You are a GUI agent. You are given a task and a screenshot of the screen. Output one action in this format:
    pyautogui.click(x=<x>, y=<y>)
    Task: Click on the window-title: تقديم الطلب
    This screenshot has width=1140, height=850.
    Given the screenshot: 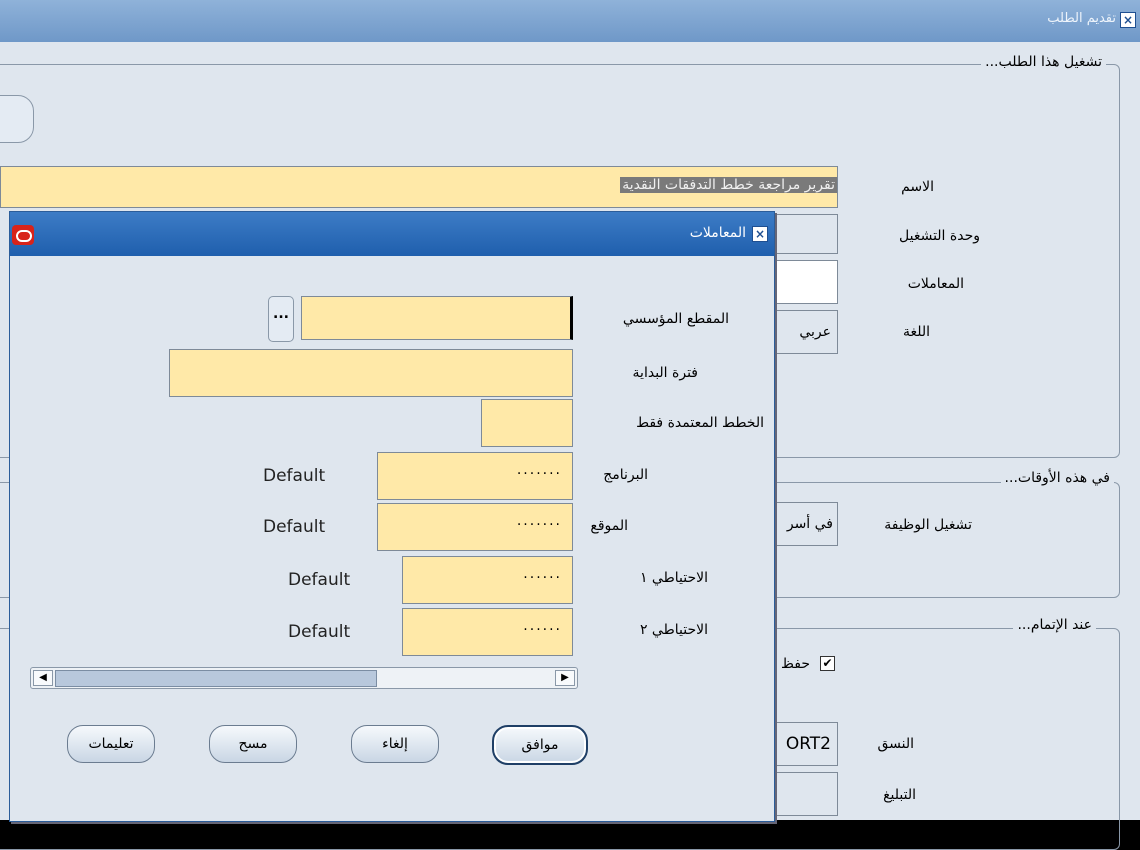 What is the action you would take?
    pyautogui.click(x=1081, y=18)
    